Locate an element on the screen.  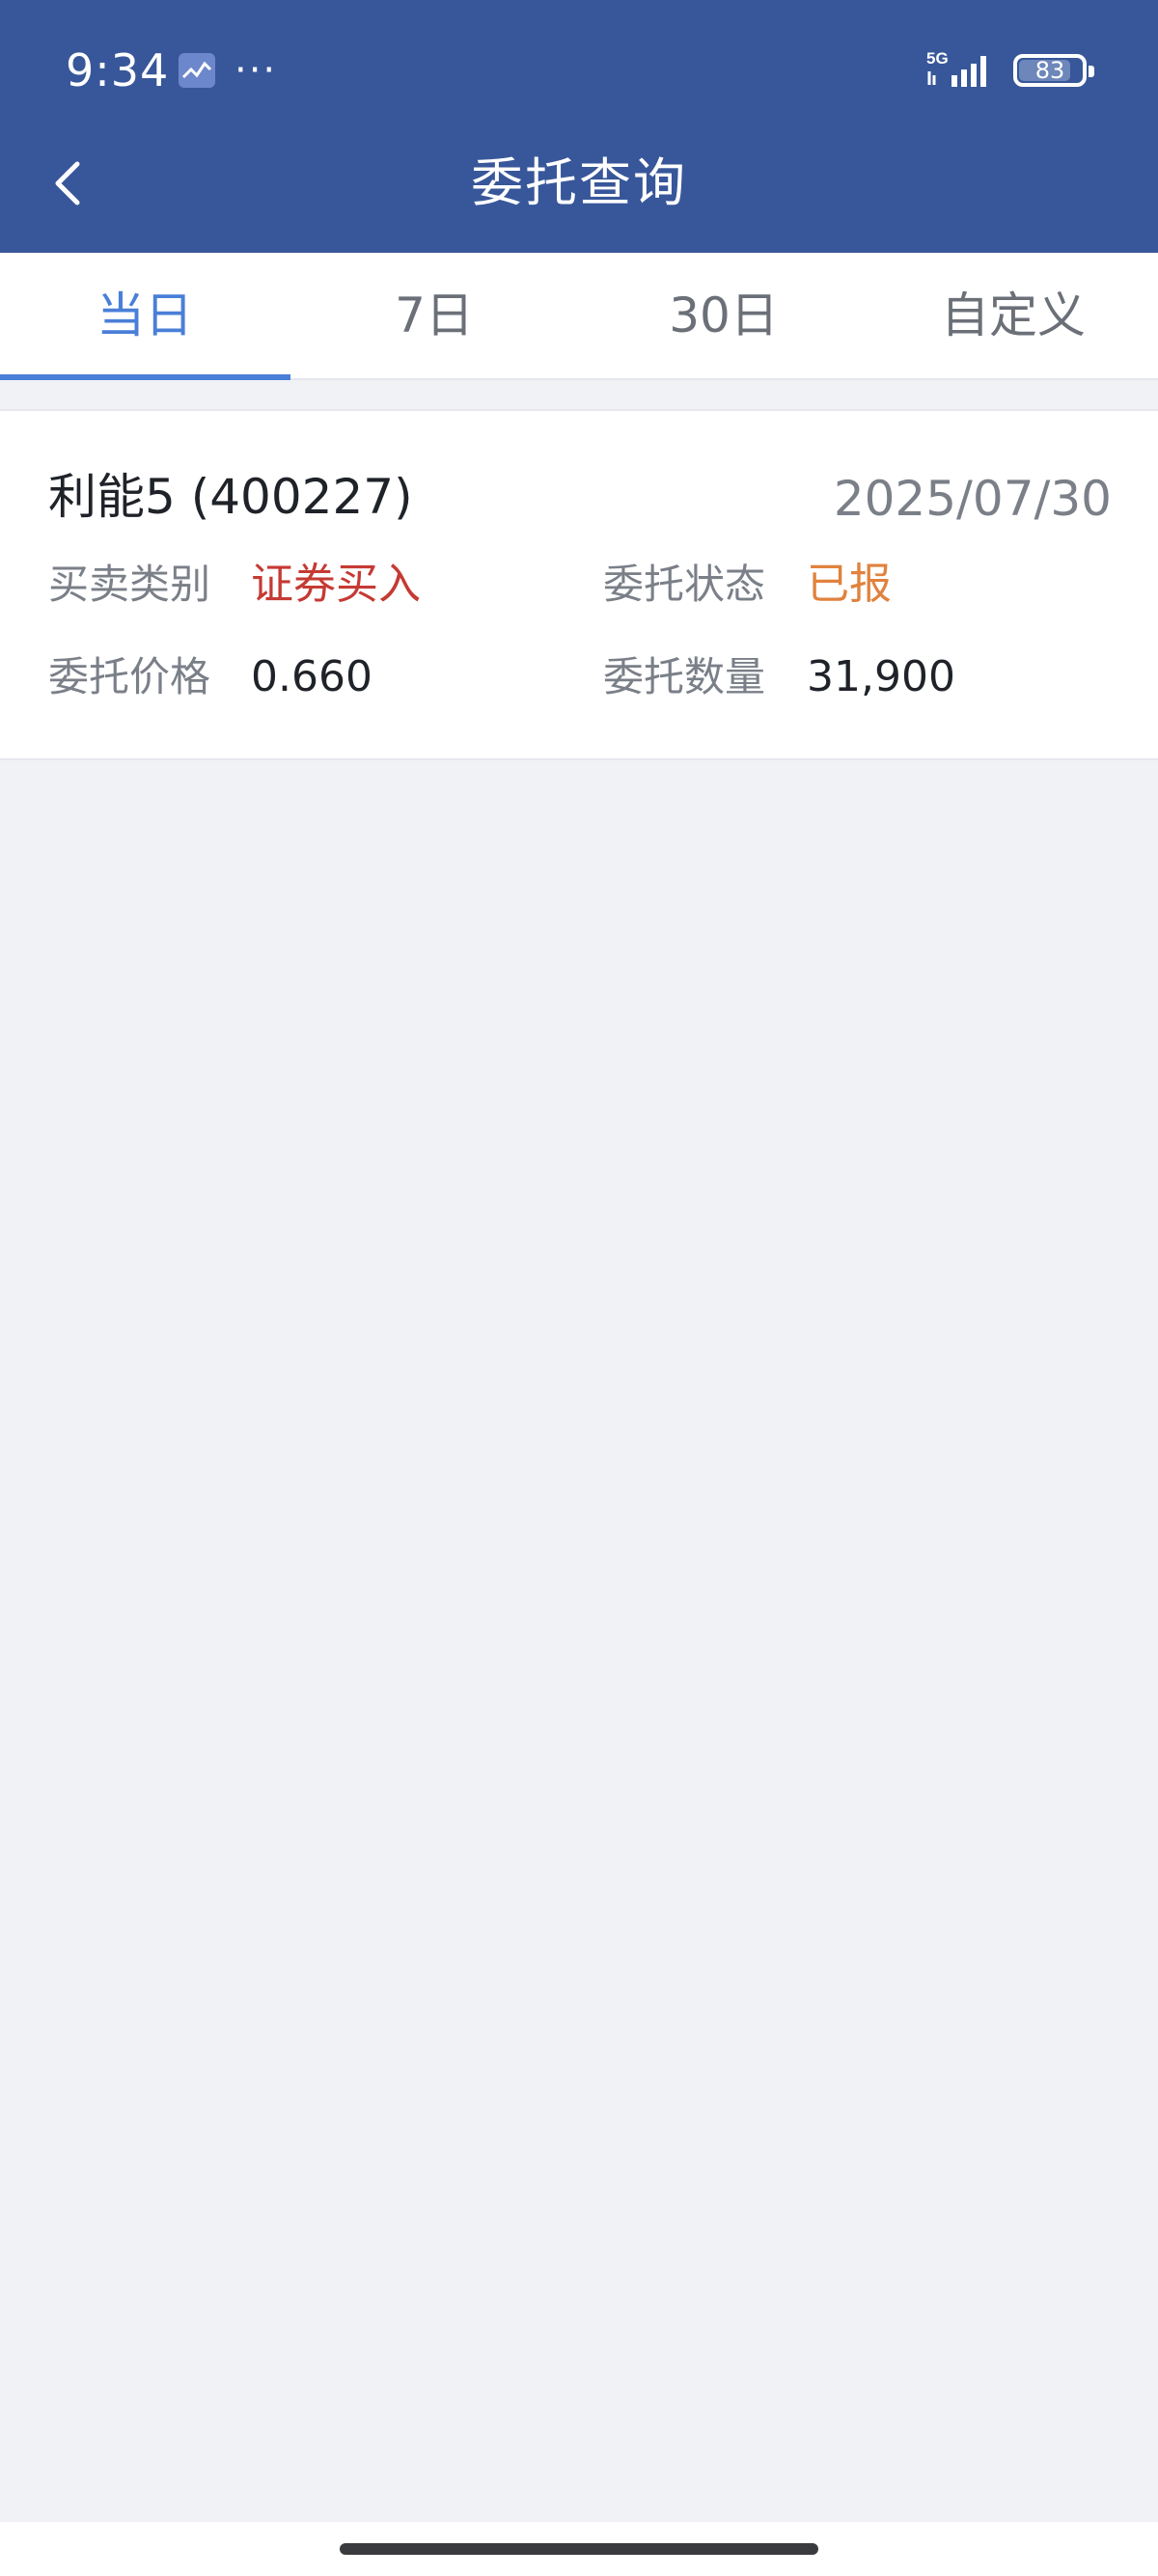
svg-text: 5G is located at coordinates (937, 59).